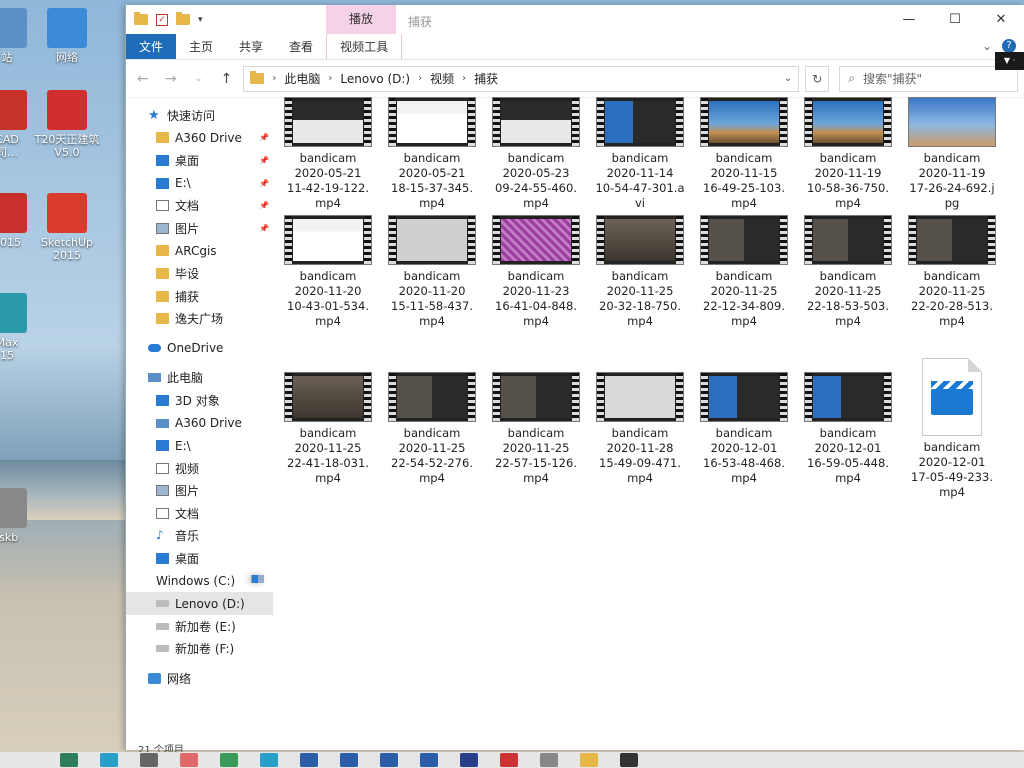 The image size is (1024, 768). Describe the element at coordinates (199, 491) in the screenshot. I see `nav-item: 图片` at that location.